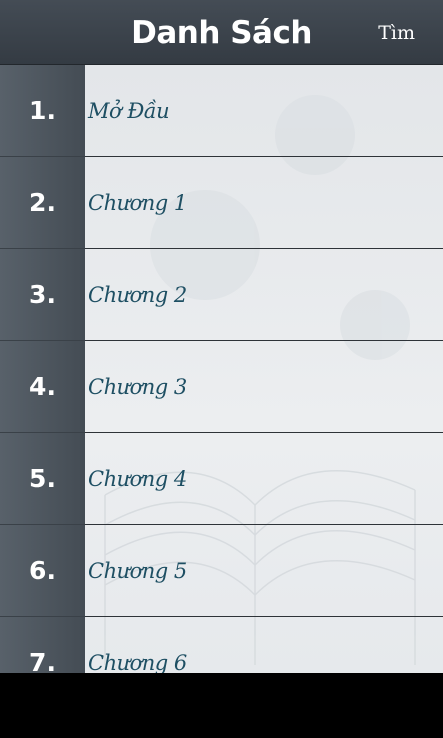  I want to click on chapter-label: Chương 5, so click(137, 571).